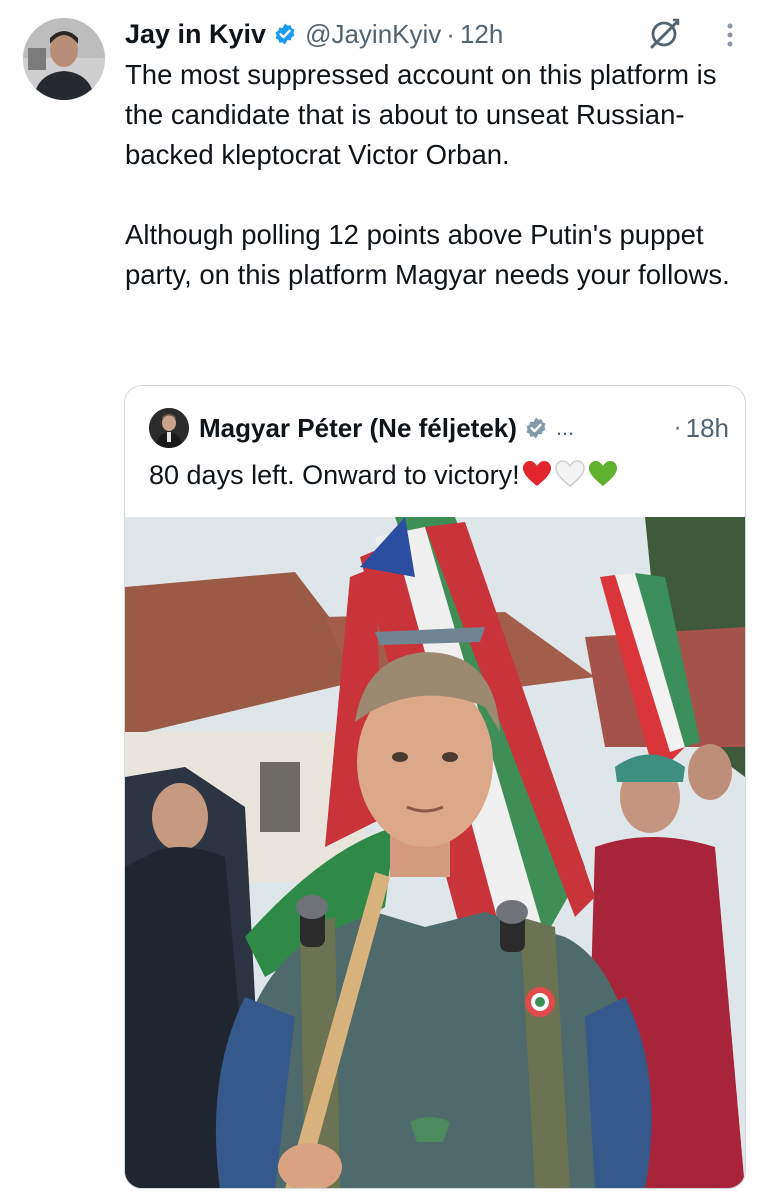 This screenshot has width=771, height=1199. Describe the element at coordinates (481, 34) in the screenshot. I see `tweet-timestamp: 12h` at that location.